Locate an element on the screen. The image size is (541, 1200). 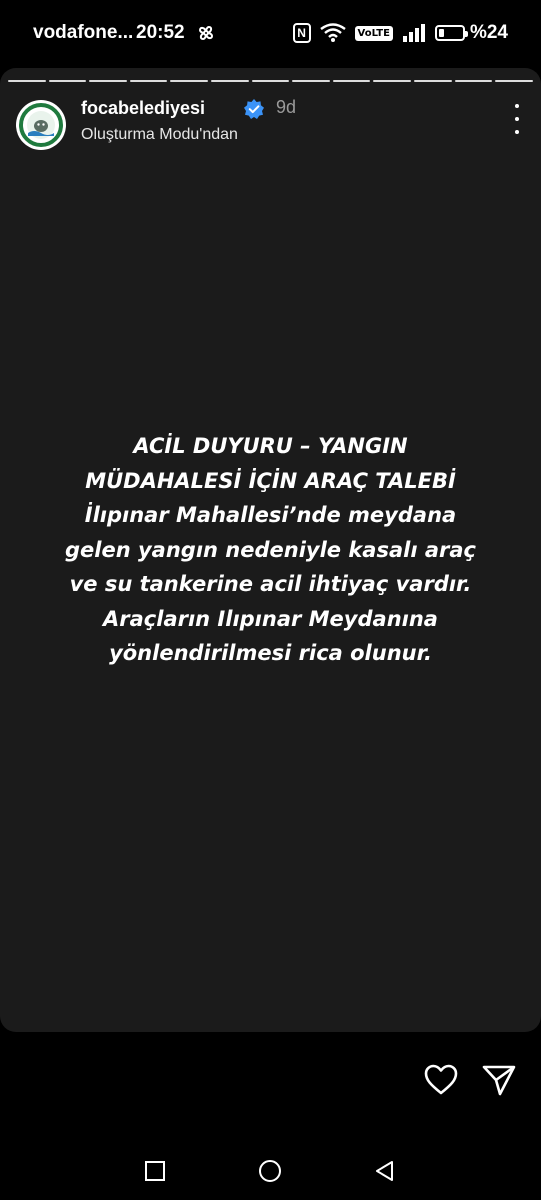
volte-icon: VoLTE is located at coordinates (373, 33).